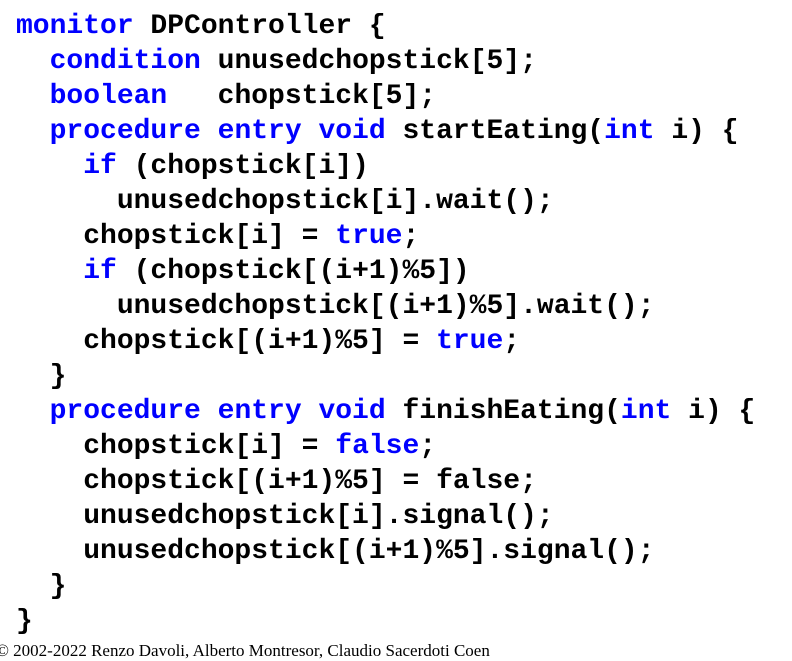 The image size is (792, 661). I want to click on code-line: chopstick[i] = true;, so click(385, 236).